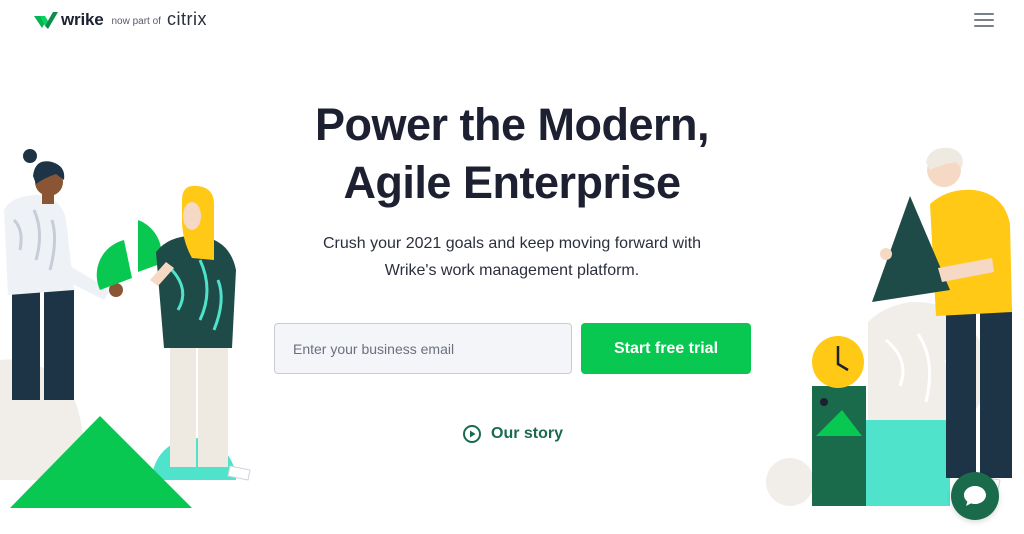 This screenshot has width=1024, height=534. Describe the element at coordinates (512, 270) in the screenshot. I see `subtitle-line-2: Wrike's work management platform.` at that location.